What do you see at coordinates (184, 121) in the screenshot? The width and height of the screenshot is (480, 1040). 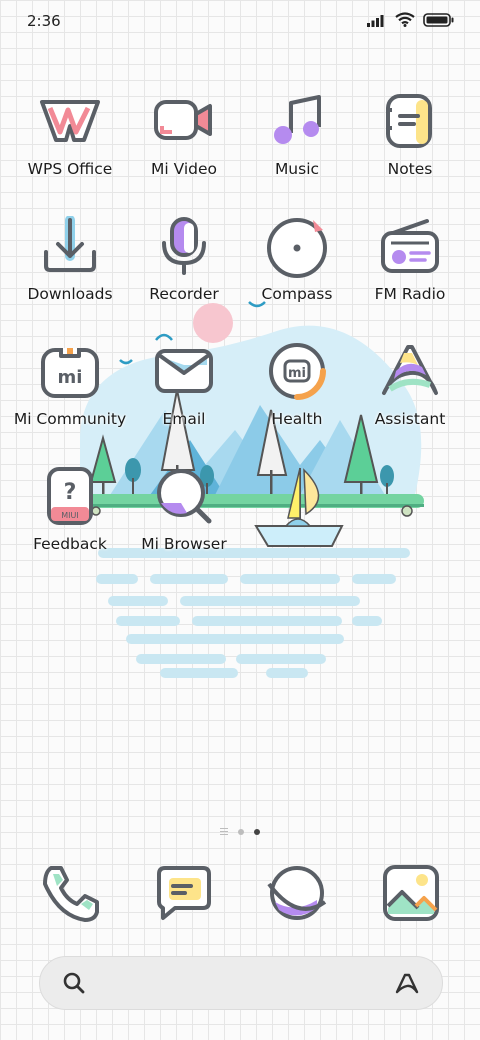 I see `video-camera-icon` at bounding box center [184, 121].